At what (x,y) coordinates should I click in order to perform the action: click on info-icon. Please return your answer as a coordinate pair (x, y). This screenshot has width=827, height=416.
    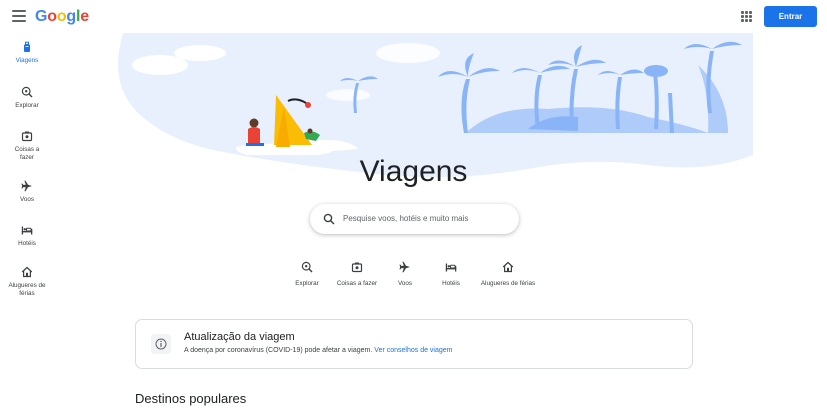
    Looking at the image, I should click on (161, 344).